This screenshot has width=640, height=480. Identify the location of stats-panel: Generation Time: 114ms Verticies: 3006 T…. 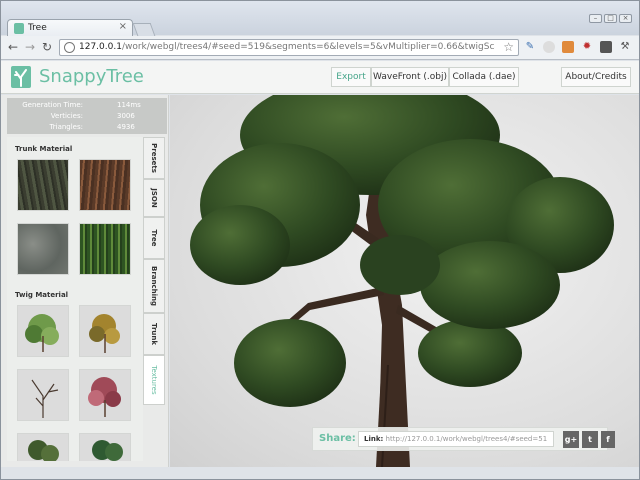
(87, 116).